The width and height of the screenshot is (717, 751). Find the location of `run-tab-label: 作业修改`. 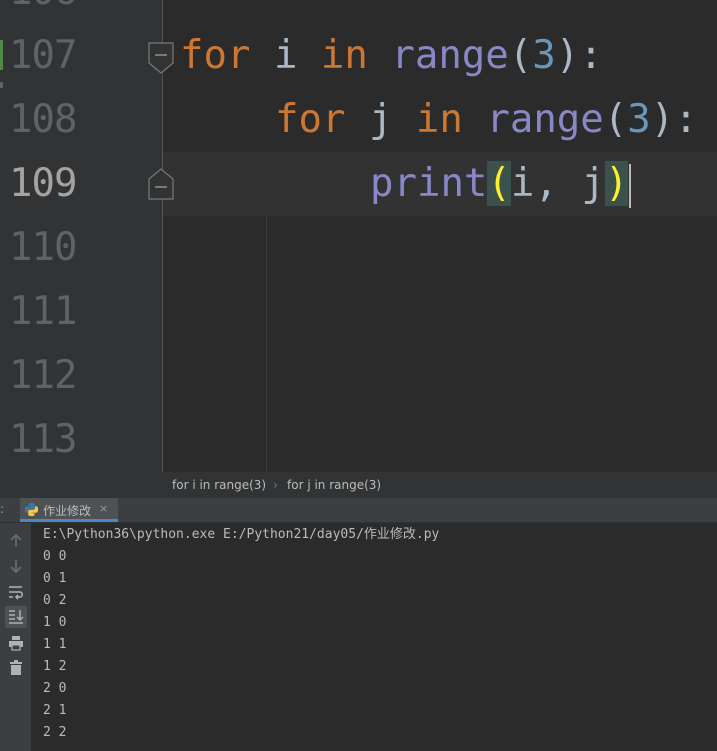

run-tab-label: 作业修改 is located at coordinates (67, 511).